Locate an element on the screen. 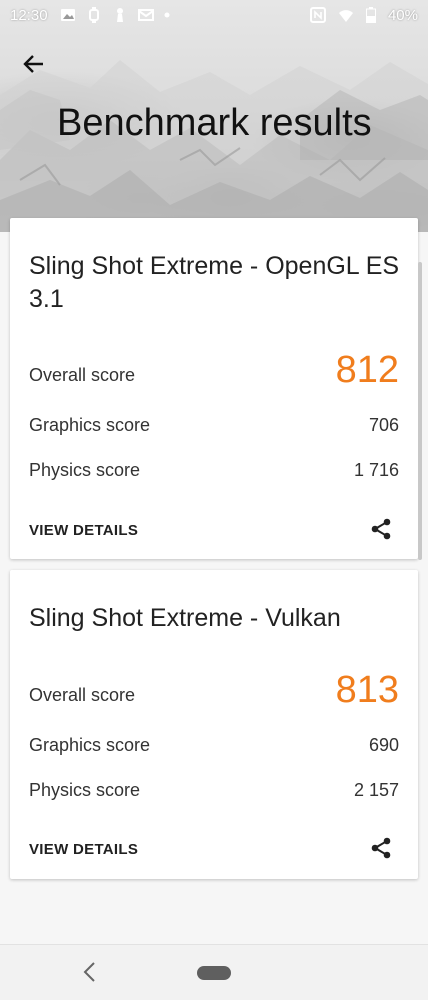  card-title: Sling Shot Extreme - OpenGL ES 3.1 is located at coordinates (214, 282).